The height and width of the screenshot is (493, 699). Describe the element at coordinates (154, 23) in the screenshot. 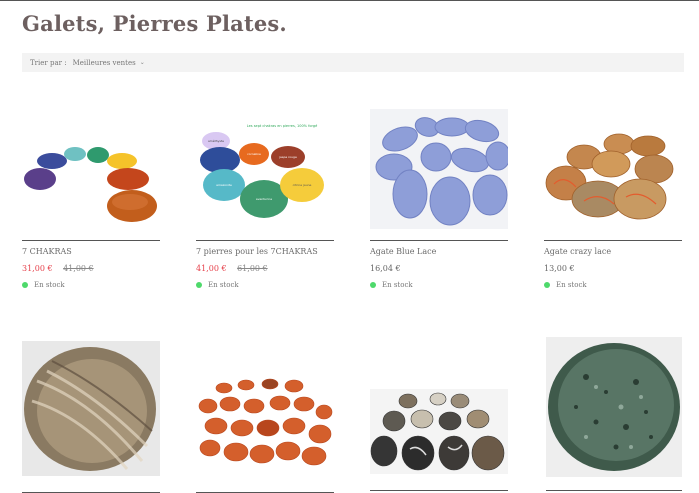

I see `page-title: Galets, Pierres Plates.` at that location.